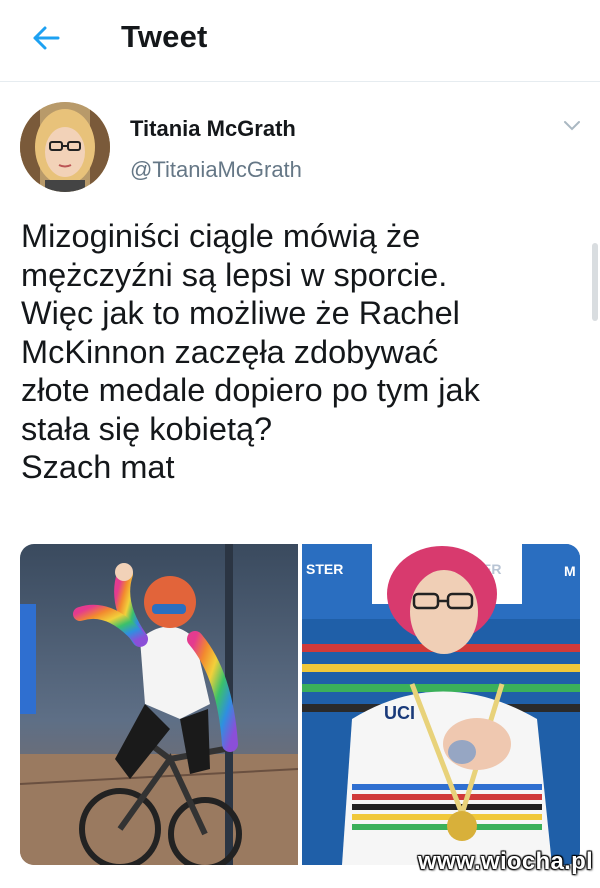 The width and height of the screenshot is (600, 888). Describe the element at coordinates (570, 571) in the screenshot. I see `signage-text: M` at that location.